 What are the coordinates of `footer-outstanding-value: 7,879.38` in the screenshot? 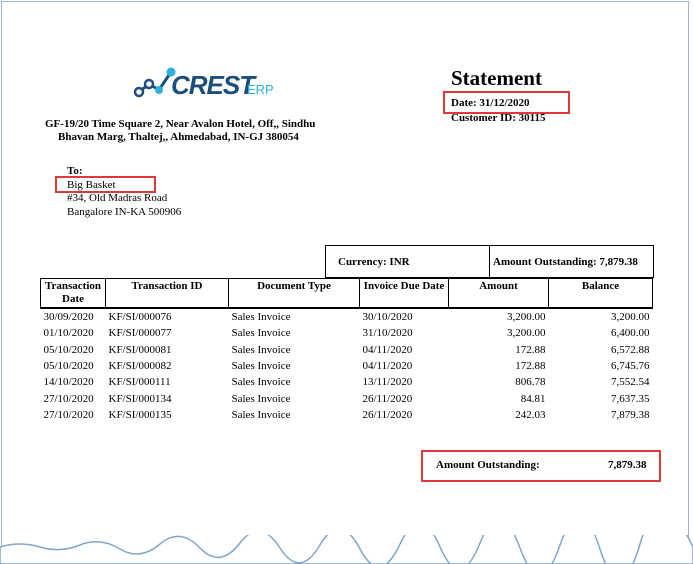 It's located at (627, 465).